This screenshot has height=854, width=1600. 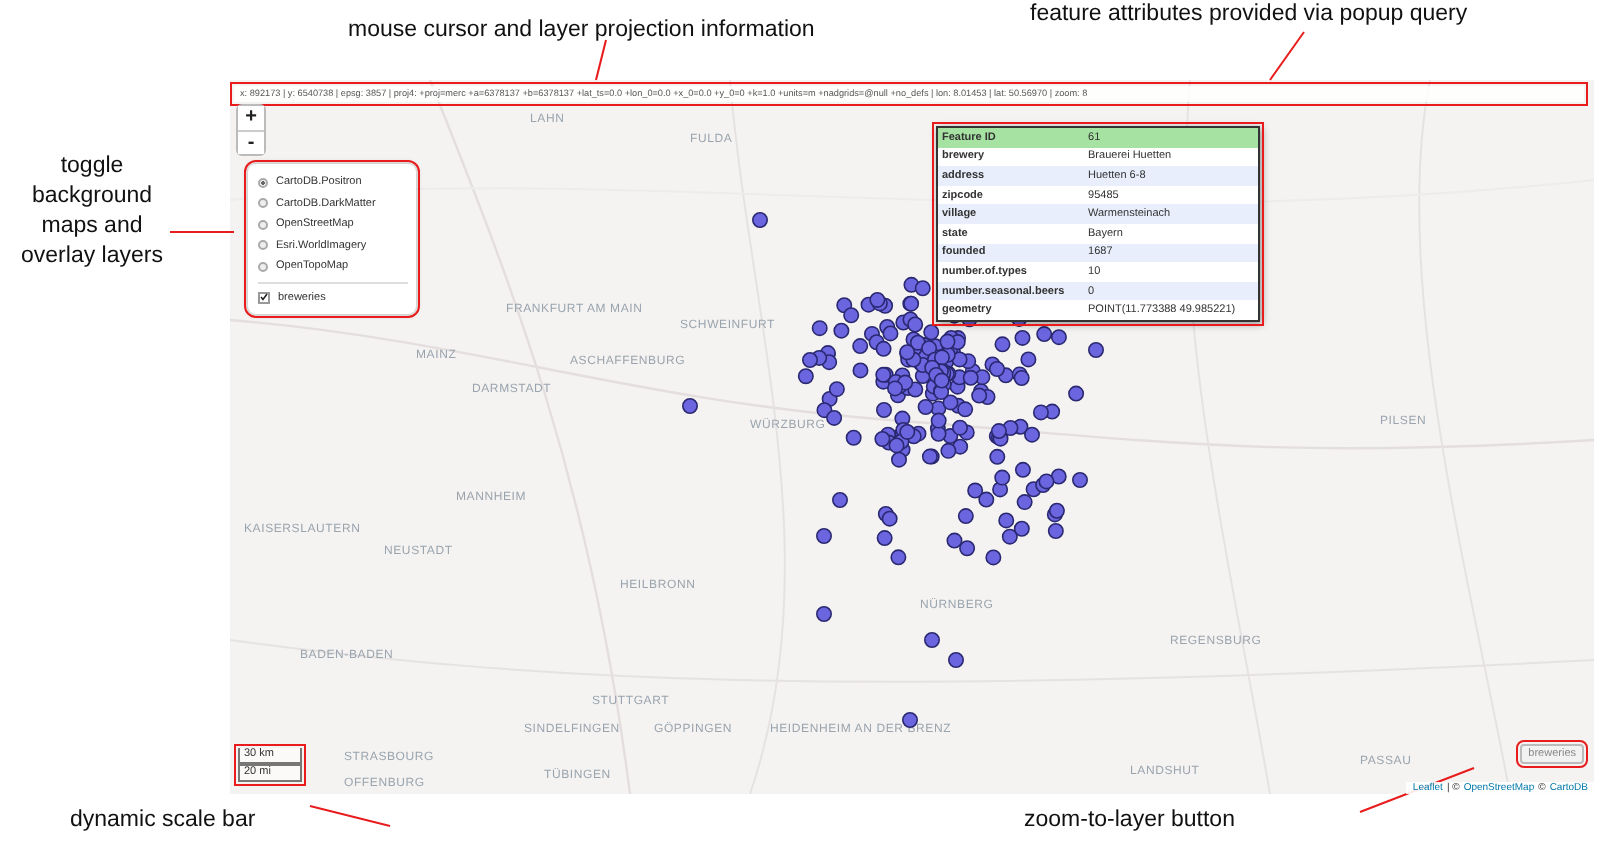 What do you see at coordinates (92, 212) in the screenshot?
I see `annotation-label: toggle background maps and overlay layers` at bounding box center [92, 212].